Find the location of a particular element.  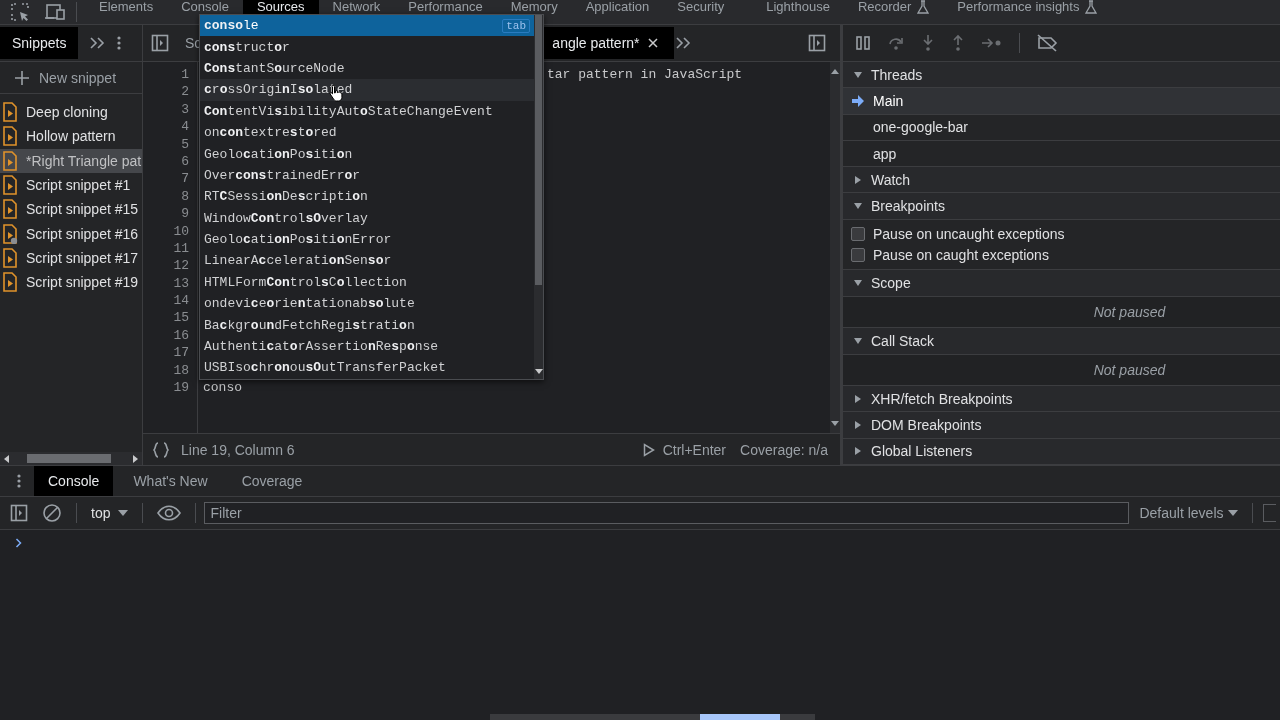

line-number: 12 is located at coordinates (180, 266).